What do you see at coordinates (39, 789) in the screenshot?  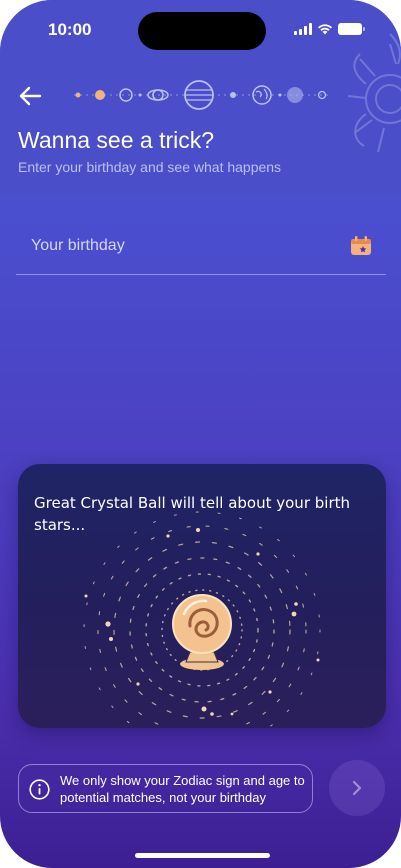 I see `info-icon` at bounding box center [39, 789].